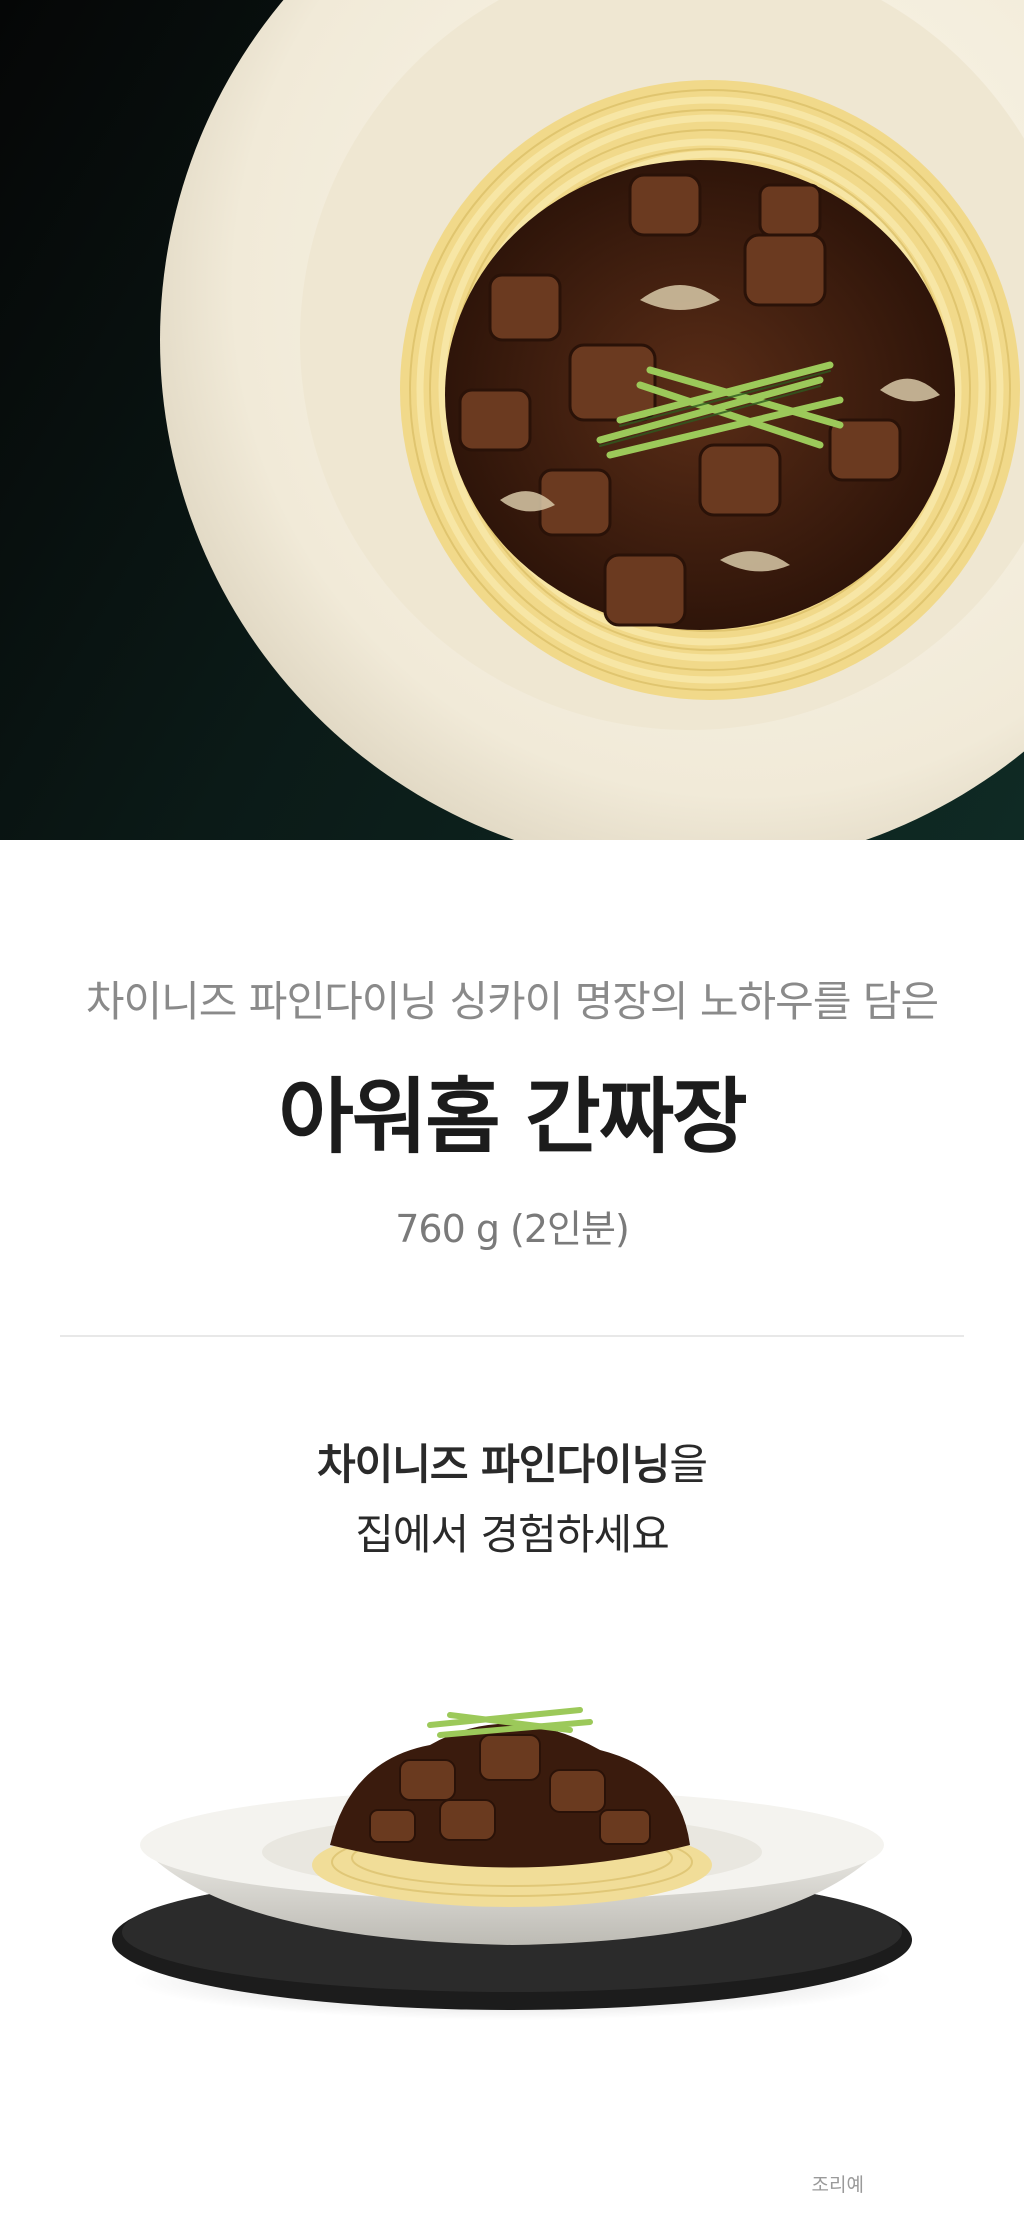  What do you see at coordinates (512, 1534) in the screenshot?
I see `tagline-line-2: 집에서 경험하세요` at bounding box center [512, 1534].